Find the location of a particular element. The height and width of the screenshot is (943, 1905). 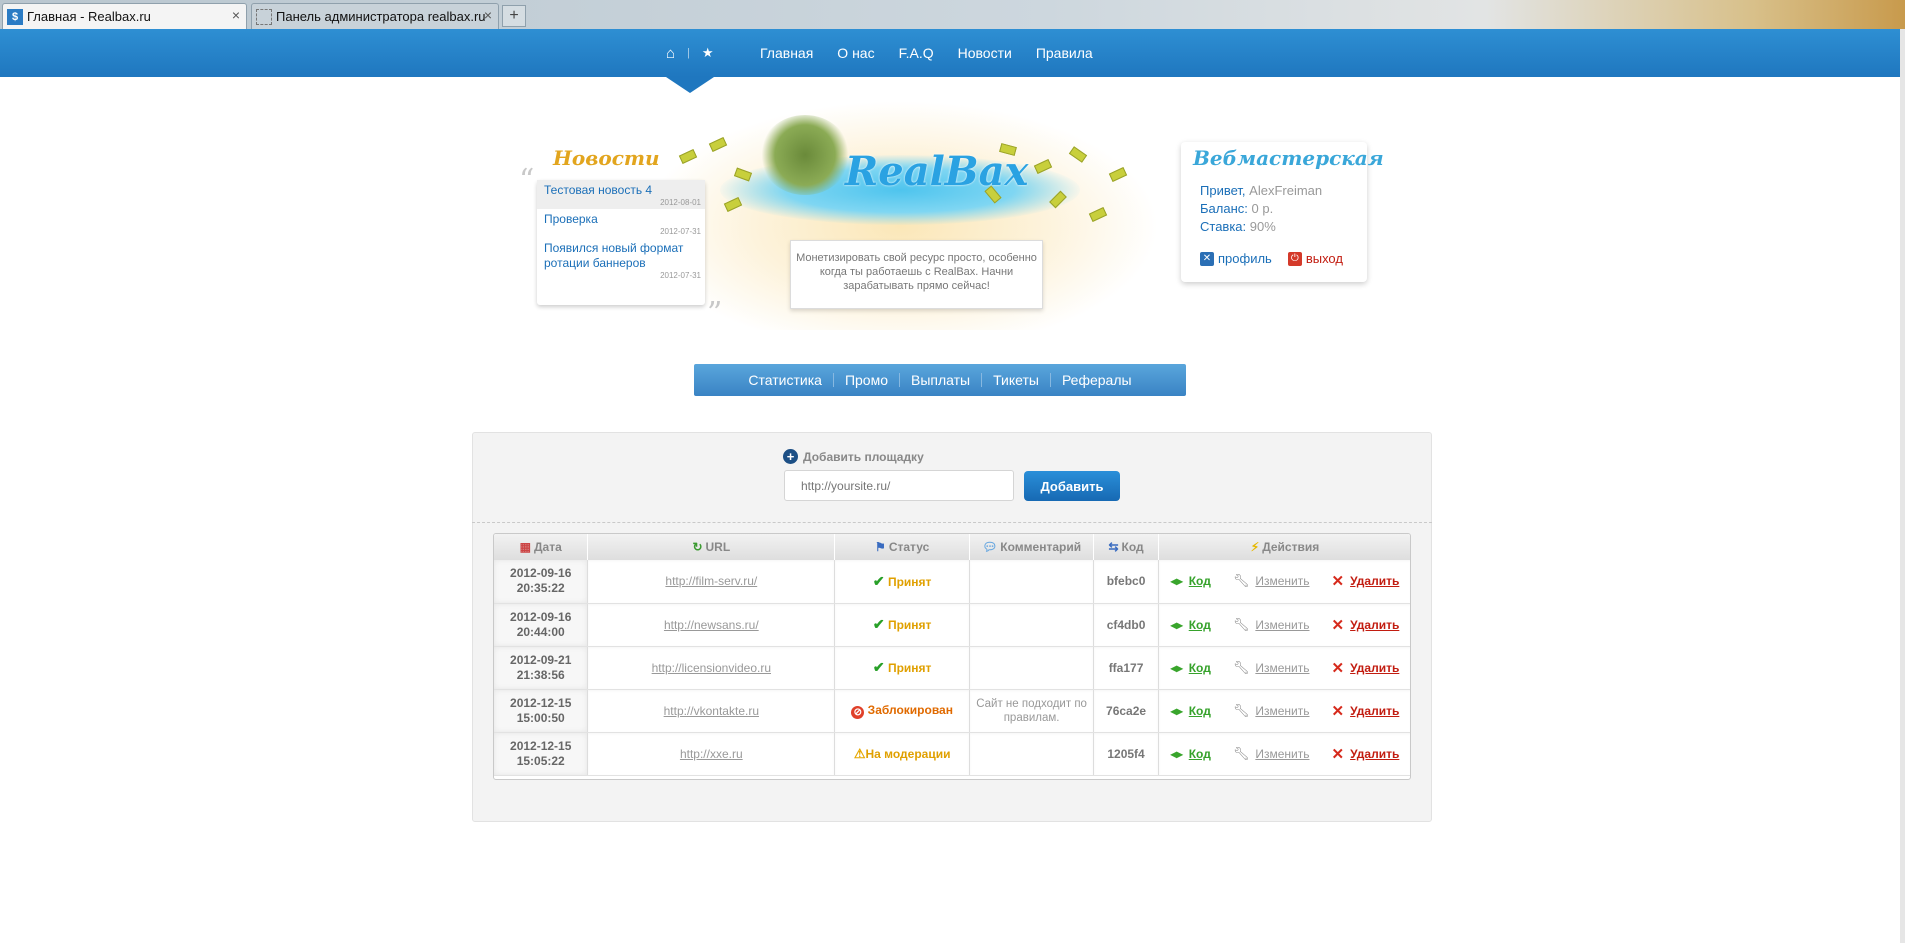

add-site-button: Добавить is located at coordinates (1072, 486).